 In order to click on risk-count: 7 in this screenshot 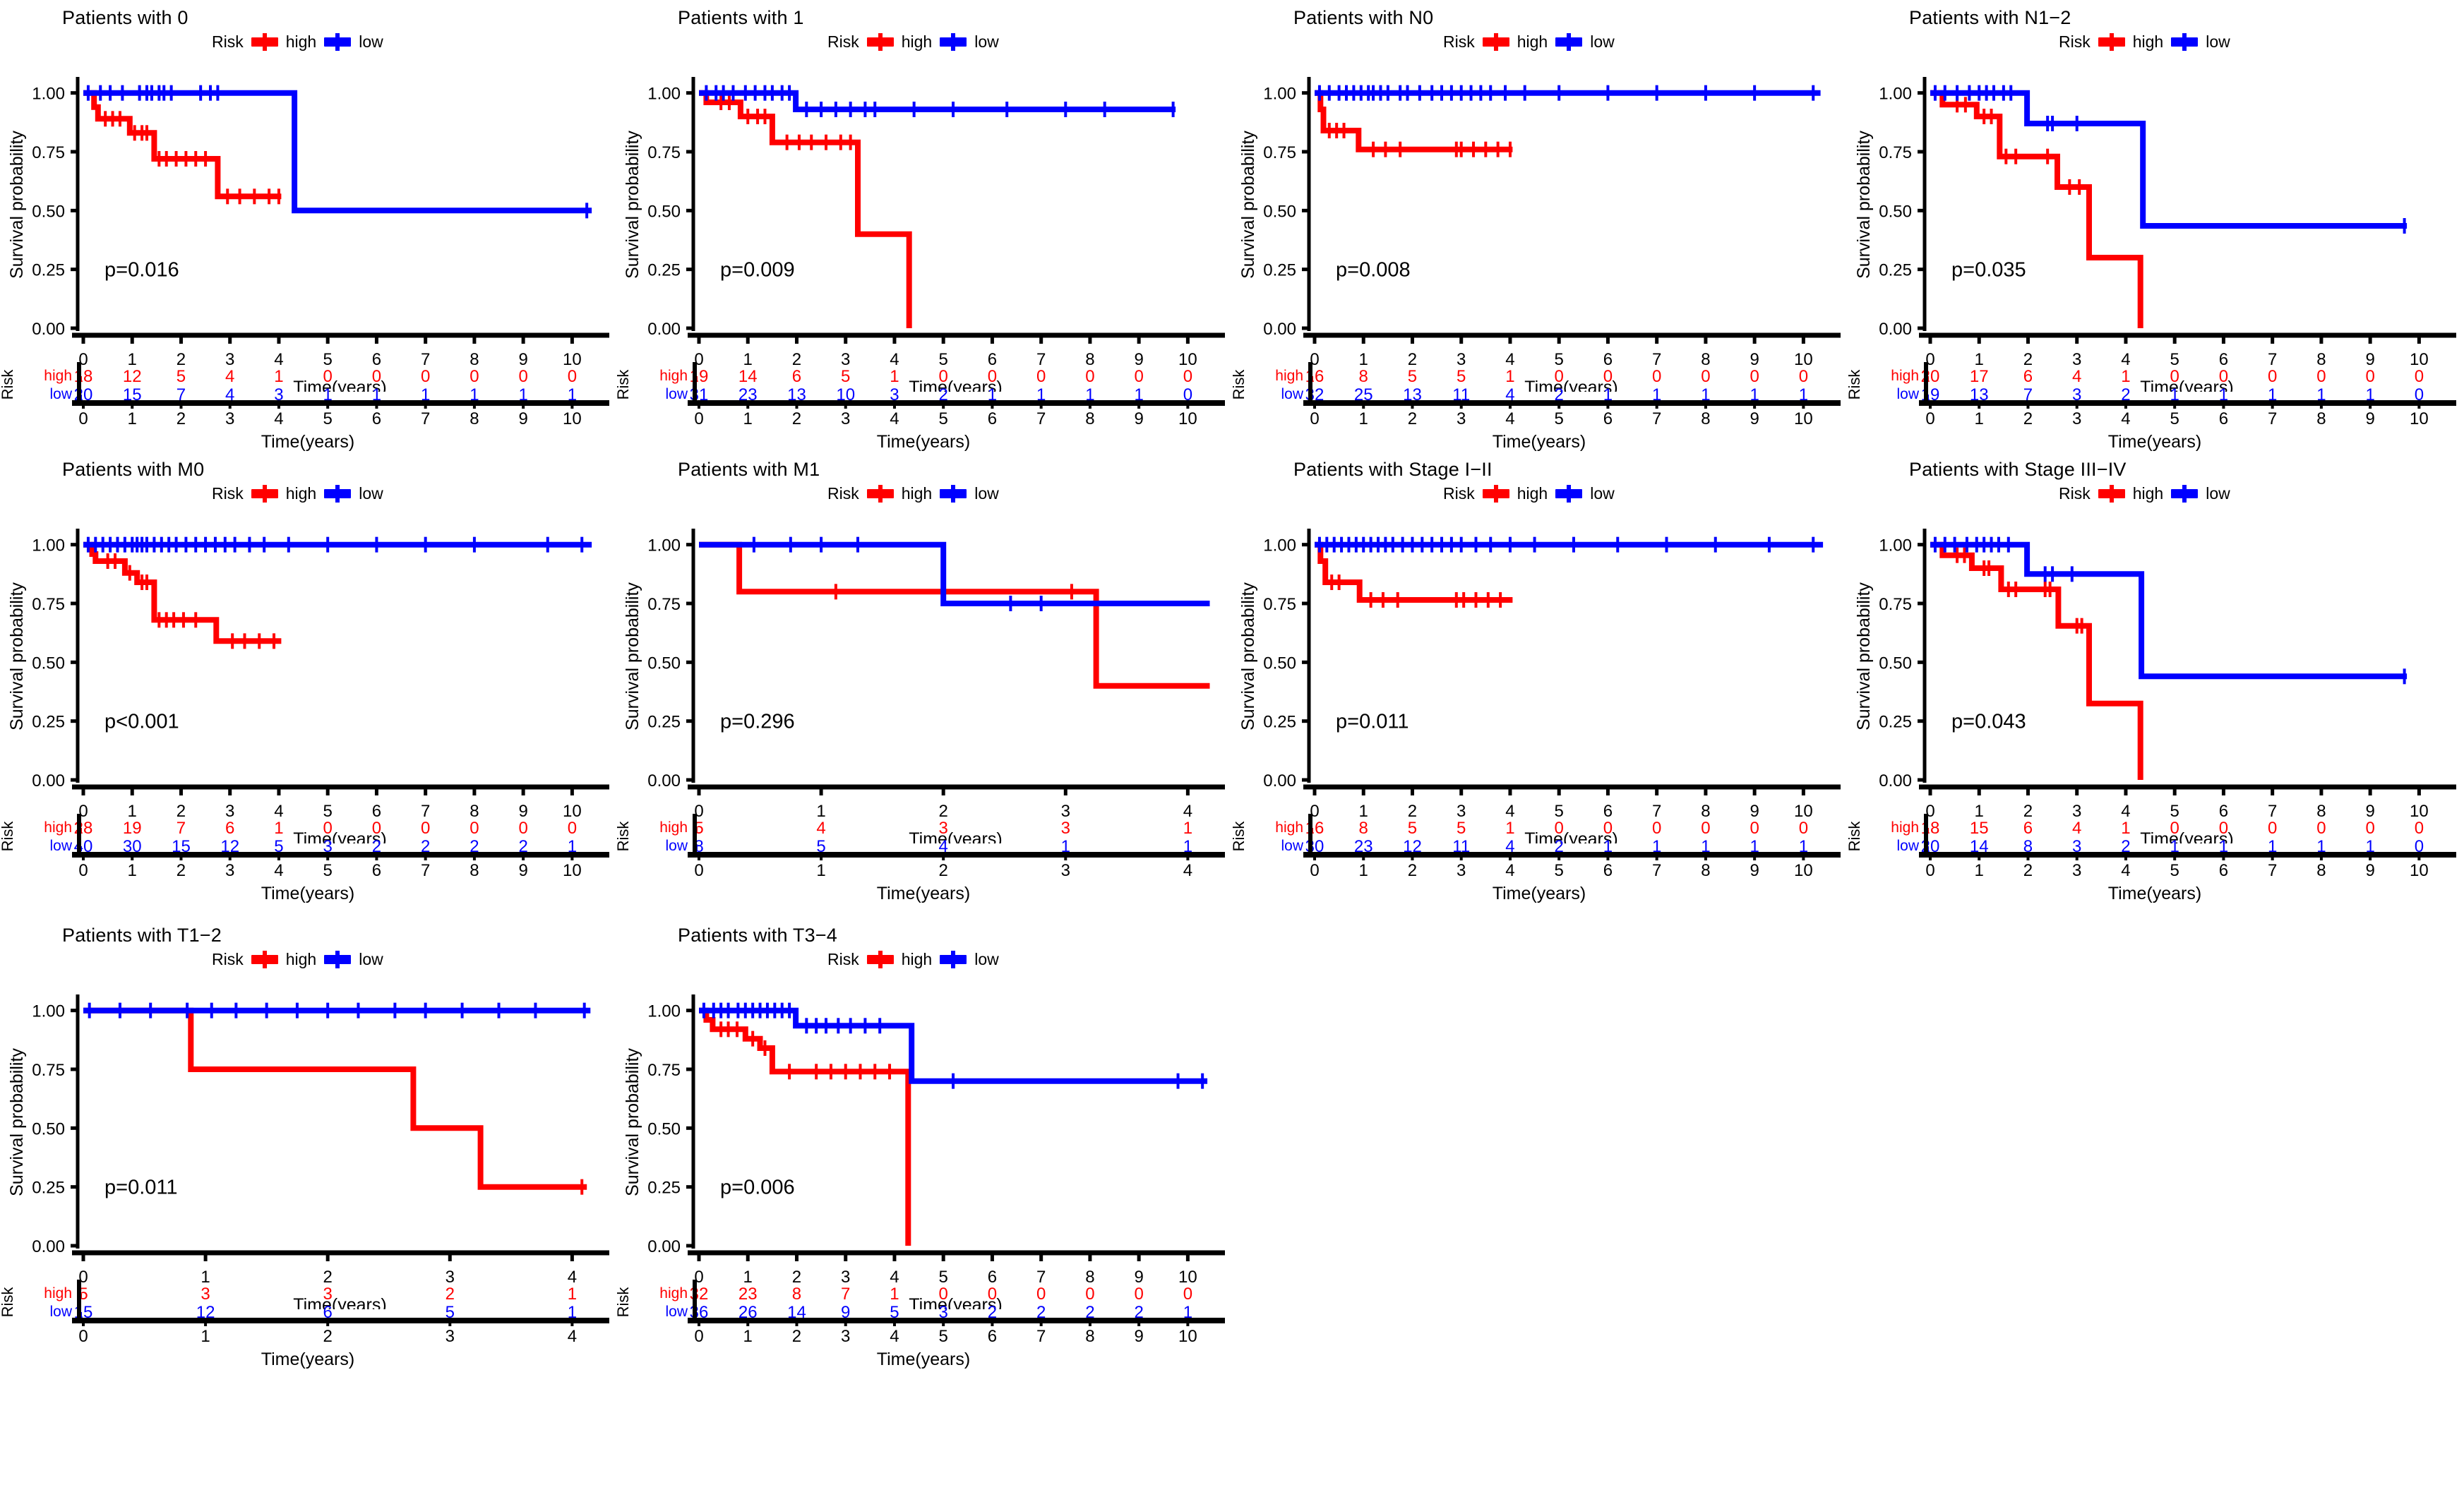, I will do `click(182, 828)`.